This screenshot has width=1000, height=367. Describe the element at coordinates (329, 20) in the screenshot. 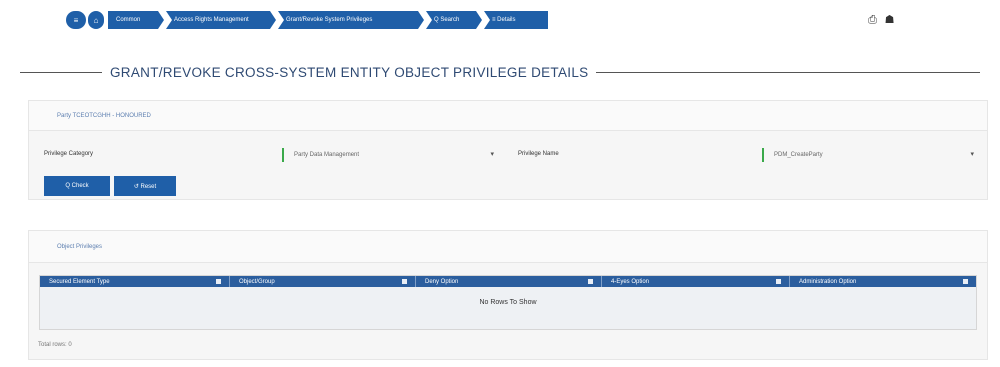

I see `breadcrumb-label: Grant/Revoke System Privileges` at that location.